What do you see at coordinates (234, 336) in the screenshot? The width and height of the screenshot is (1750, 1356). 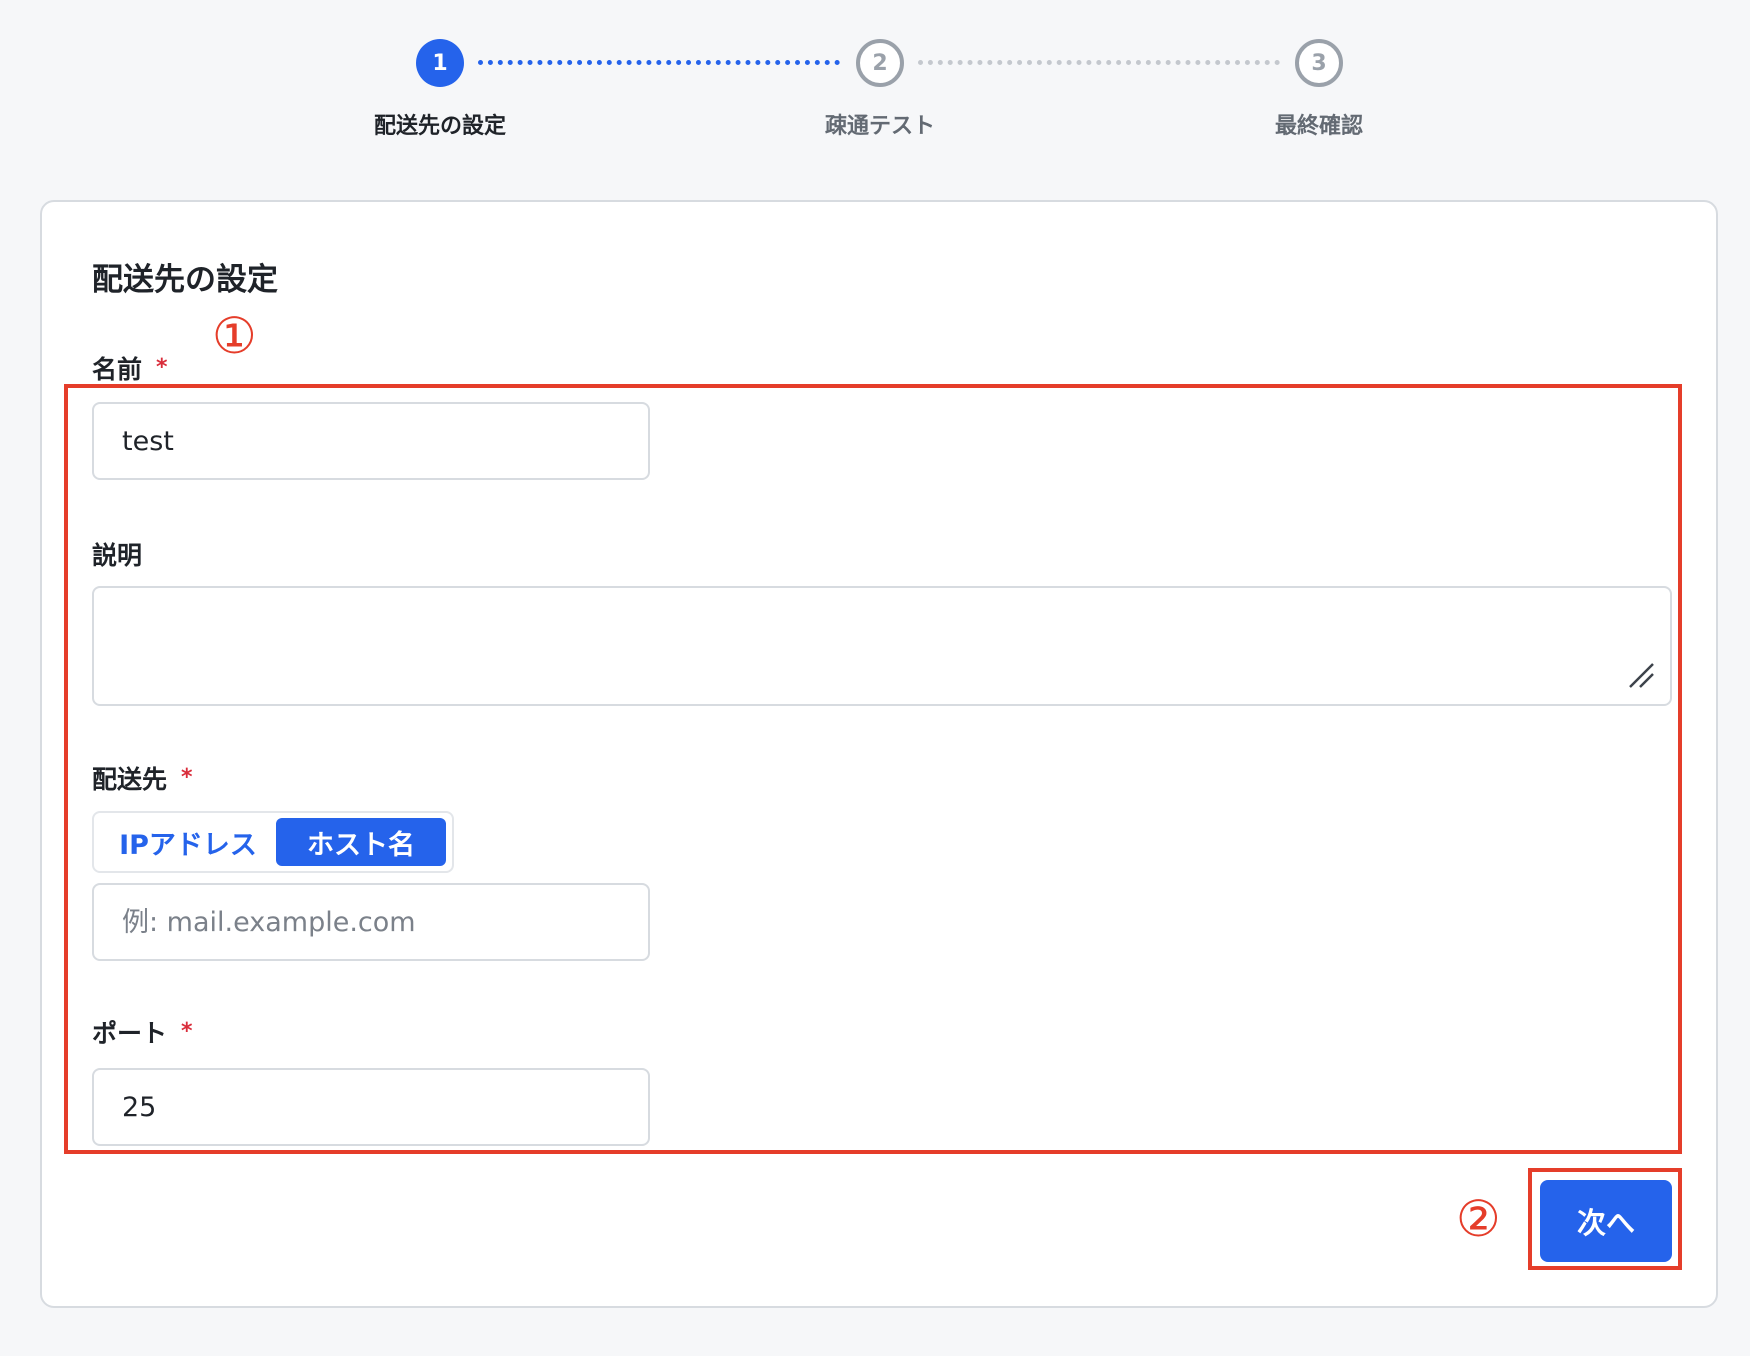 I see `annotation-marker-1: ①` at bounding box center [234, 336].